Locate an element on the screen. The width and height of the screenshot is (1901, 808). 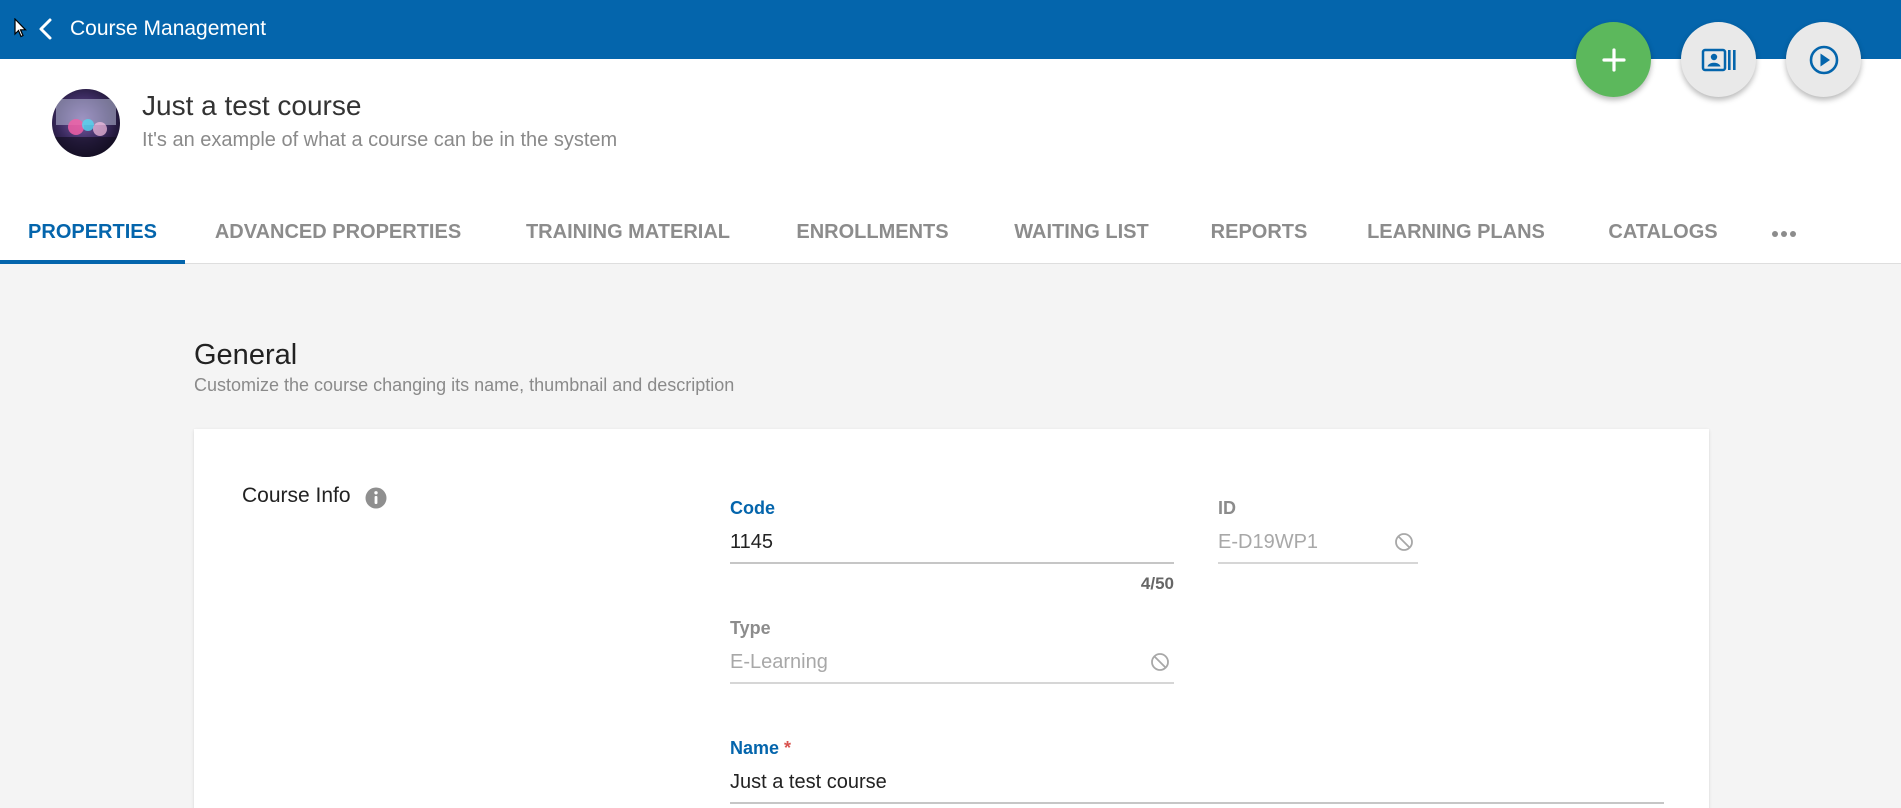
type-input: E-Learning is located at coordinates (779, 662).